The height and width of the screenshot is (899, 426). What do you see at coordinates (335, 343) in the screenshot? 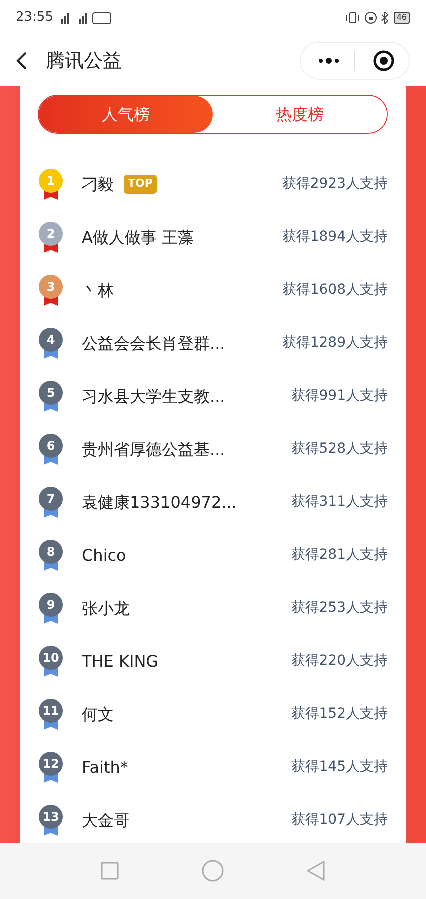
I see `support-count: 获得1289人支持` at bounding box center [335, 343].